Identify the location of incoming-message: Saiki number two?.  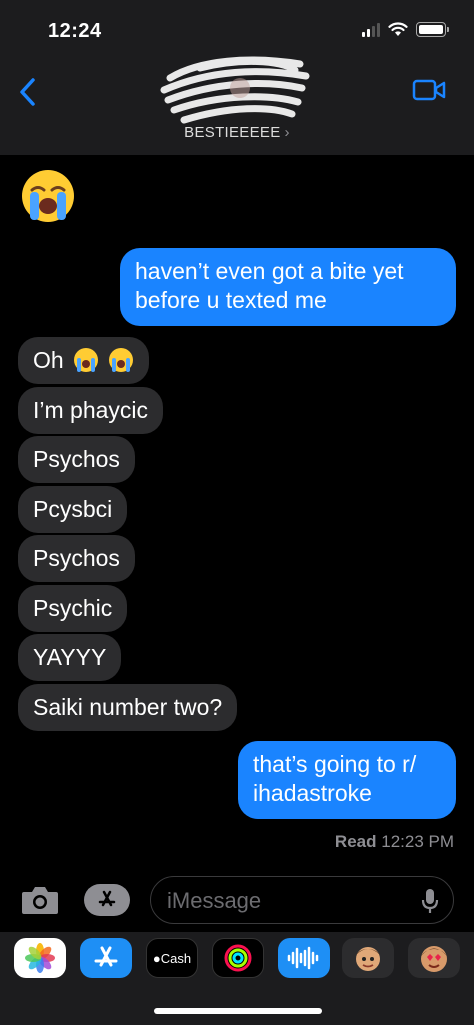
(128, 707).